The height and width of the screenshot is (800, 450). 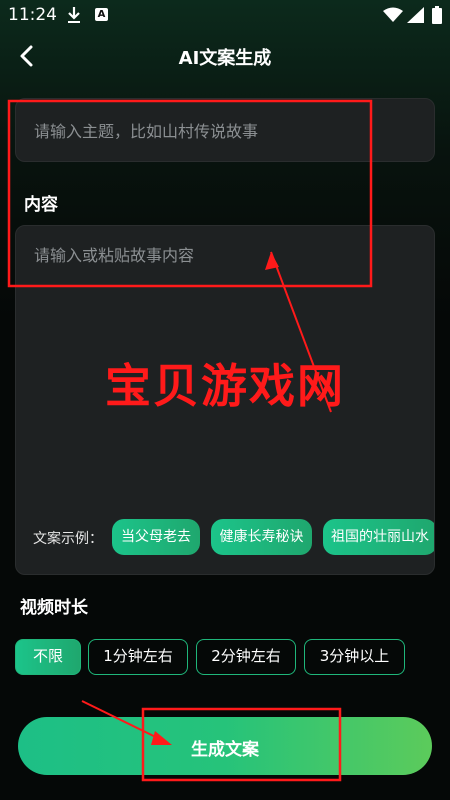 I want to click on example-chip: 祖国的壮丽山水, so click(x=378, y=537).